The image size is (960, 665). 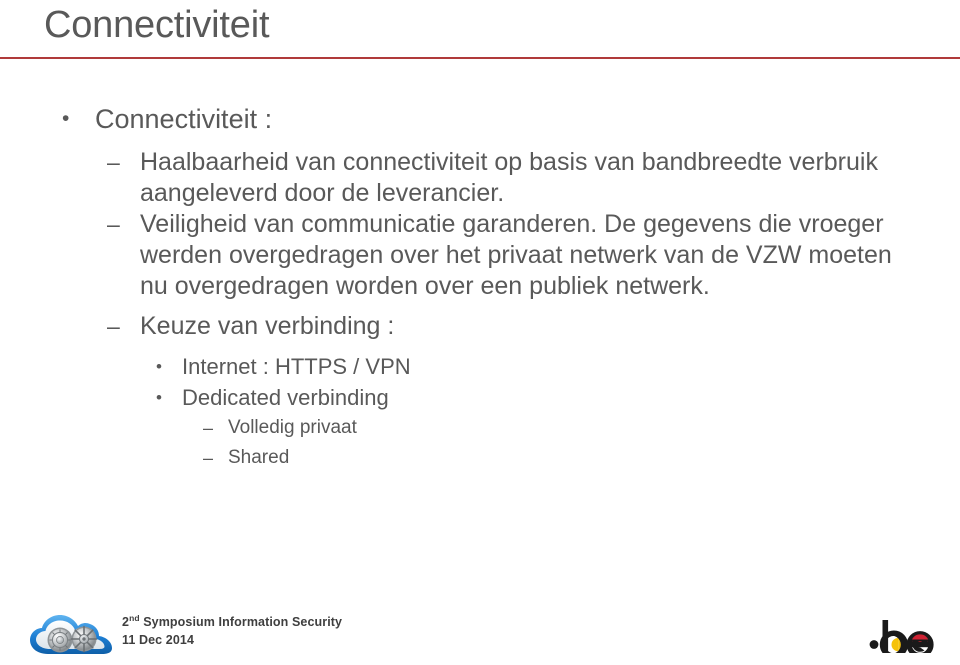 I want to click on footer-event-ordinal: nd, so click(x=134, y=617).